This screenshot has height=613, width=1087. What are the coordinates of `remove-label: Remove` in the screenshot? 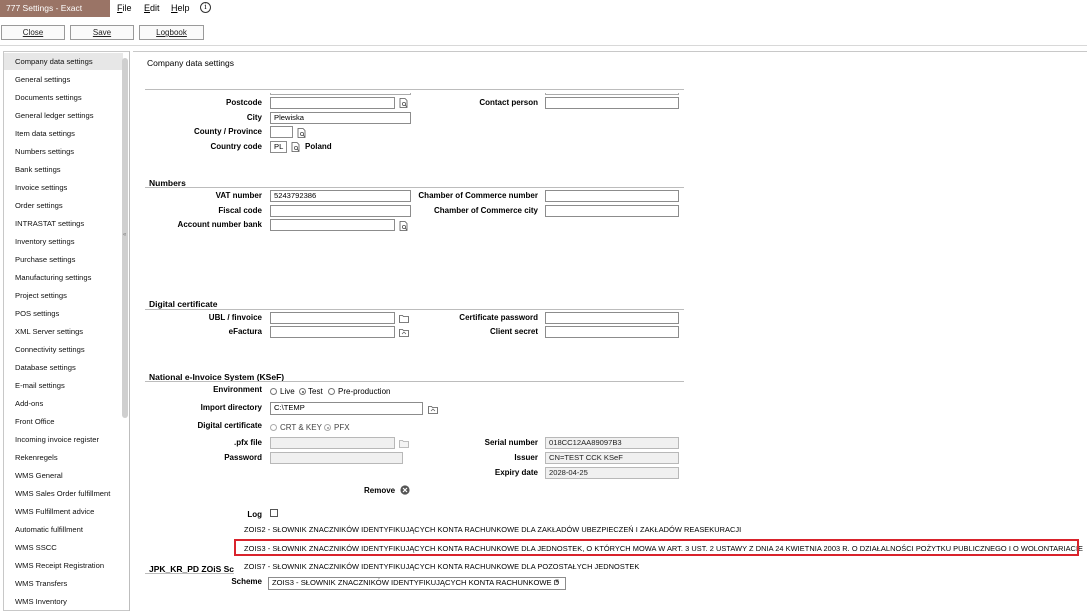 It's located at (379, 490).